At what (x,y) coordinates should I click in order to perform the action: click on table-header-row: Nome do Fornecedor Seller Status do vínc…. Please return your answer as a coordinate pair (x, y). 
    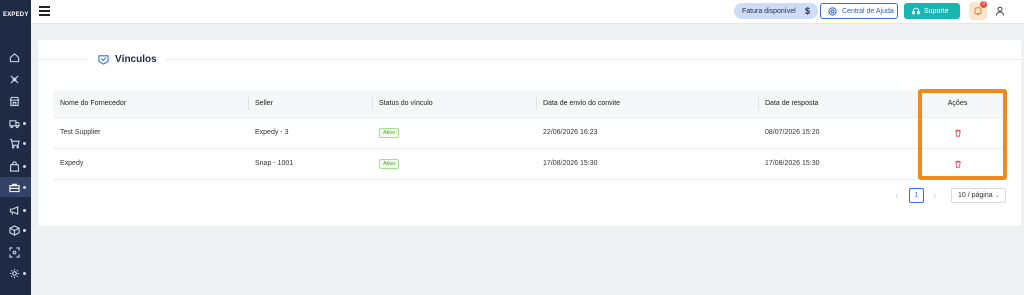
    Looking at the image, I should click on (530, 104).